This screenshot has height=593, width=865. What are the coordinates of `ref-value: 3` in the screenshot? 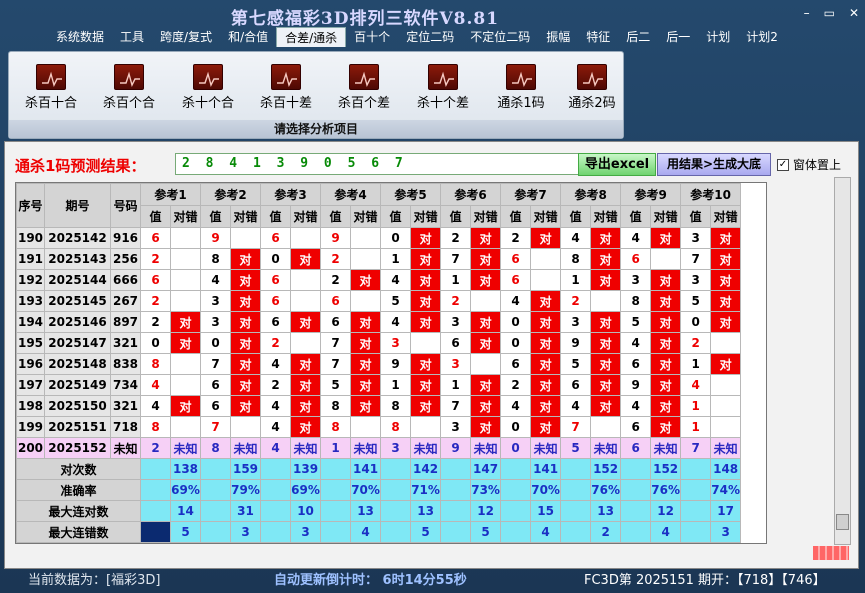 It's located at (456, 427).